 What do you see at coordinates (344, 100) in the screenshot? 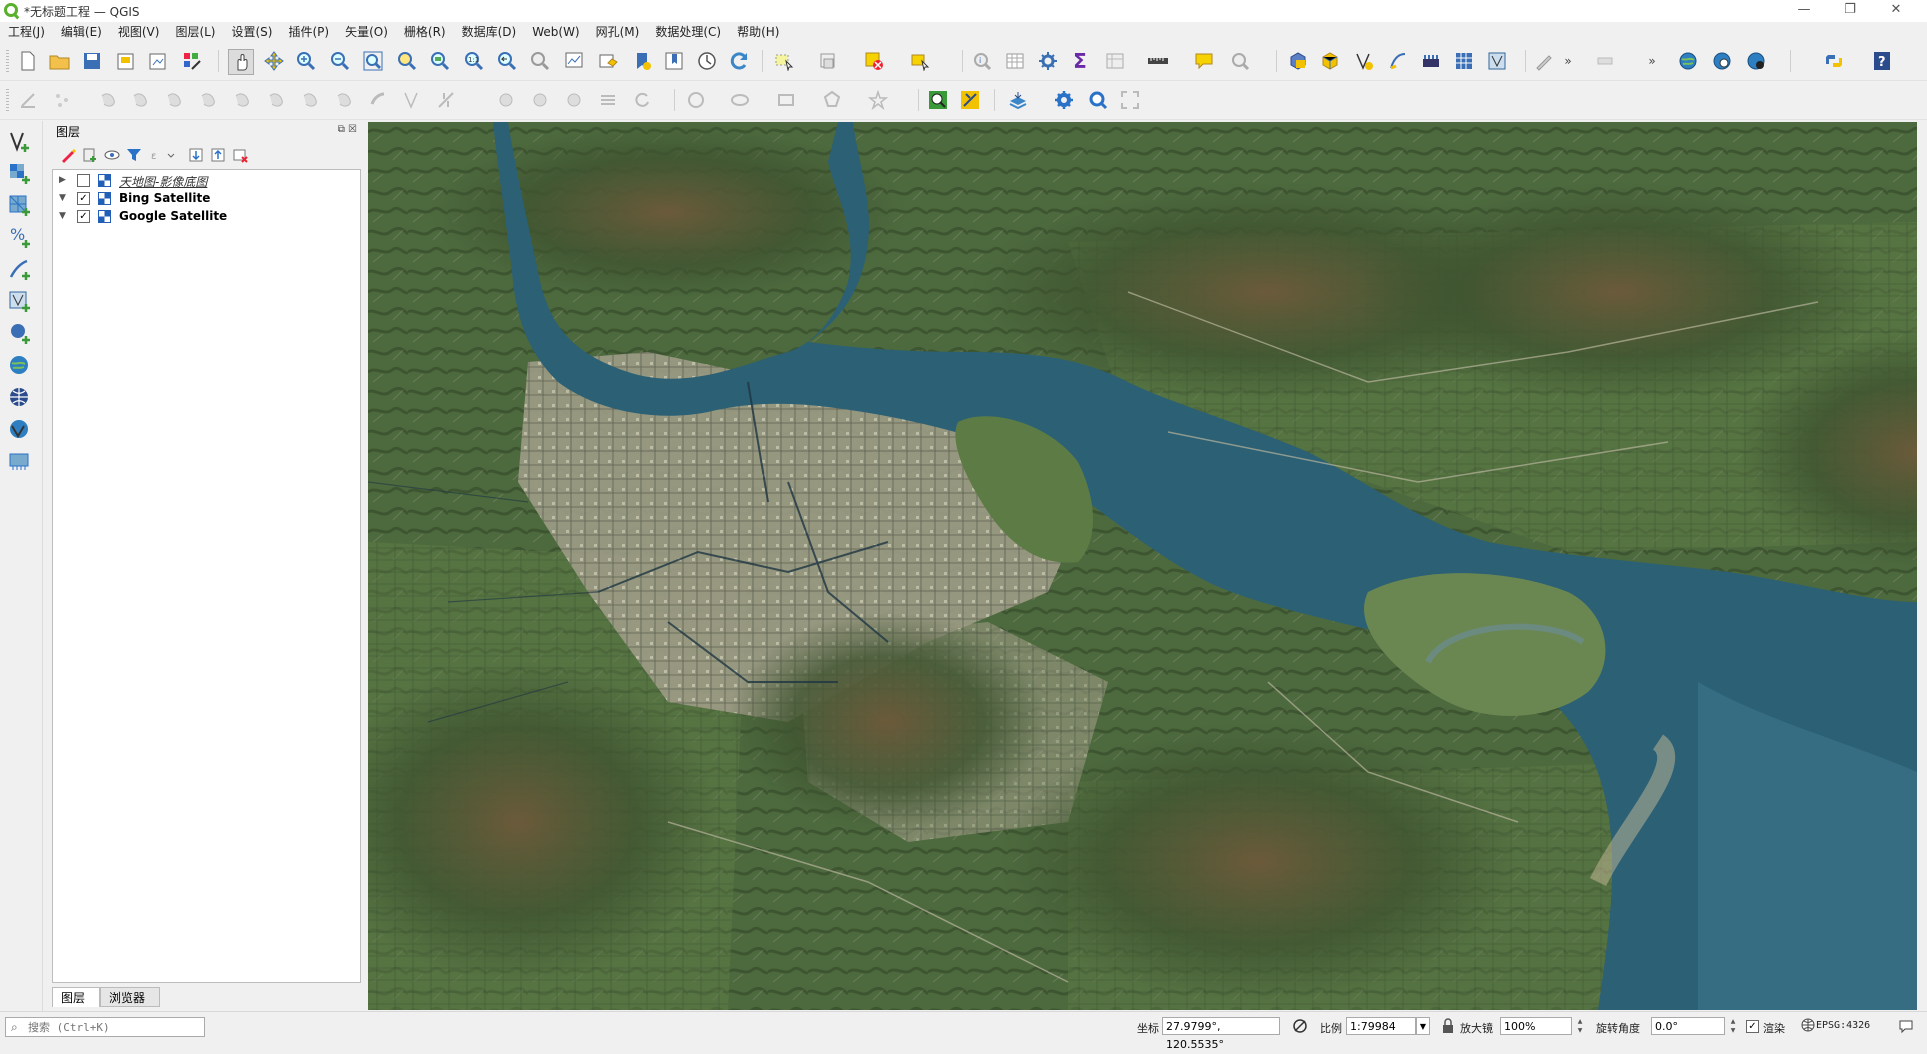
I see `redo-icon` at bounding box center [344, 100].